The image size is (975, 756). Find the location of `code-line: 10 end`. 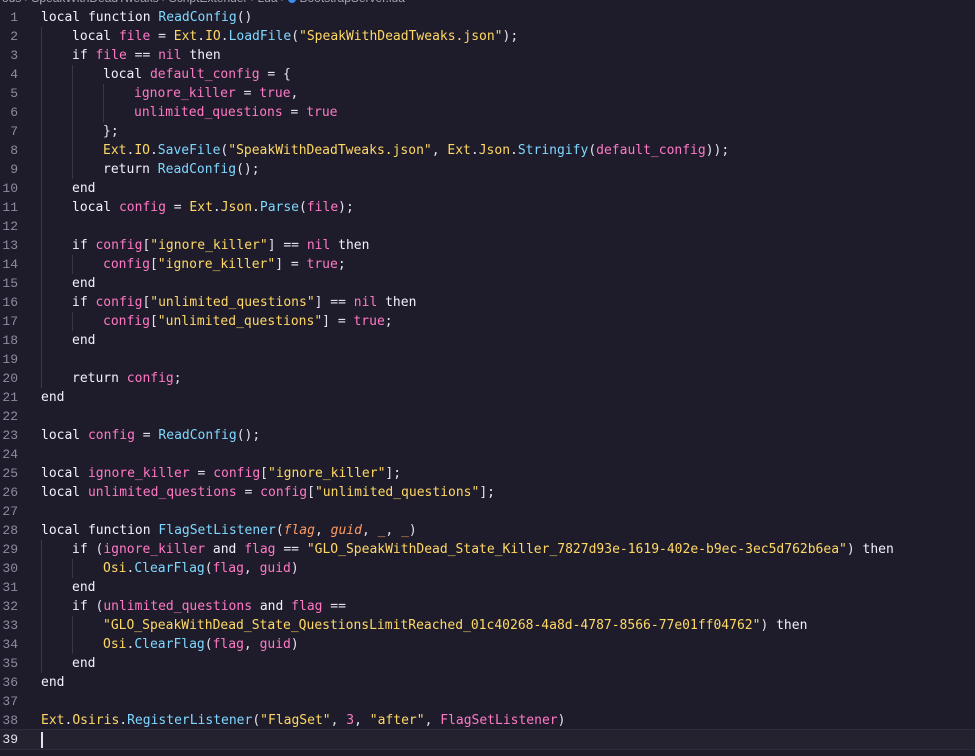

code-line: 10 end is located at coordinates (487, 188).